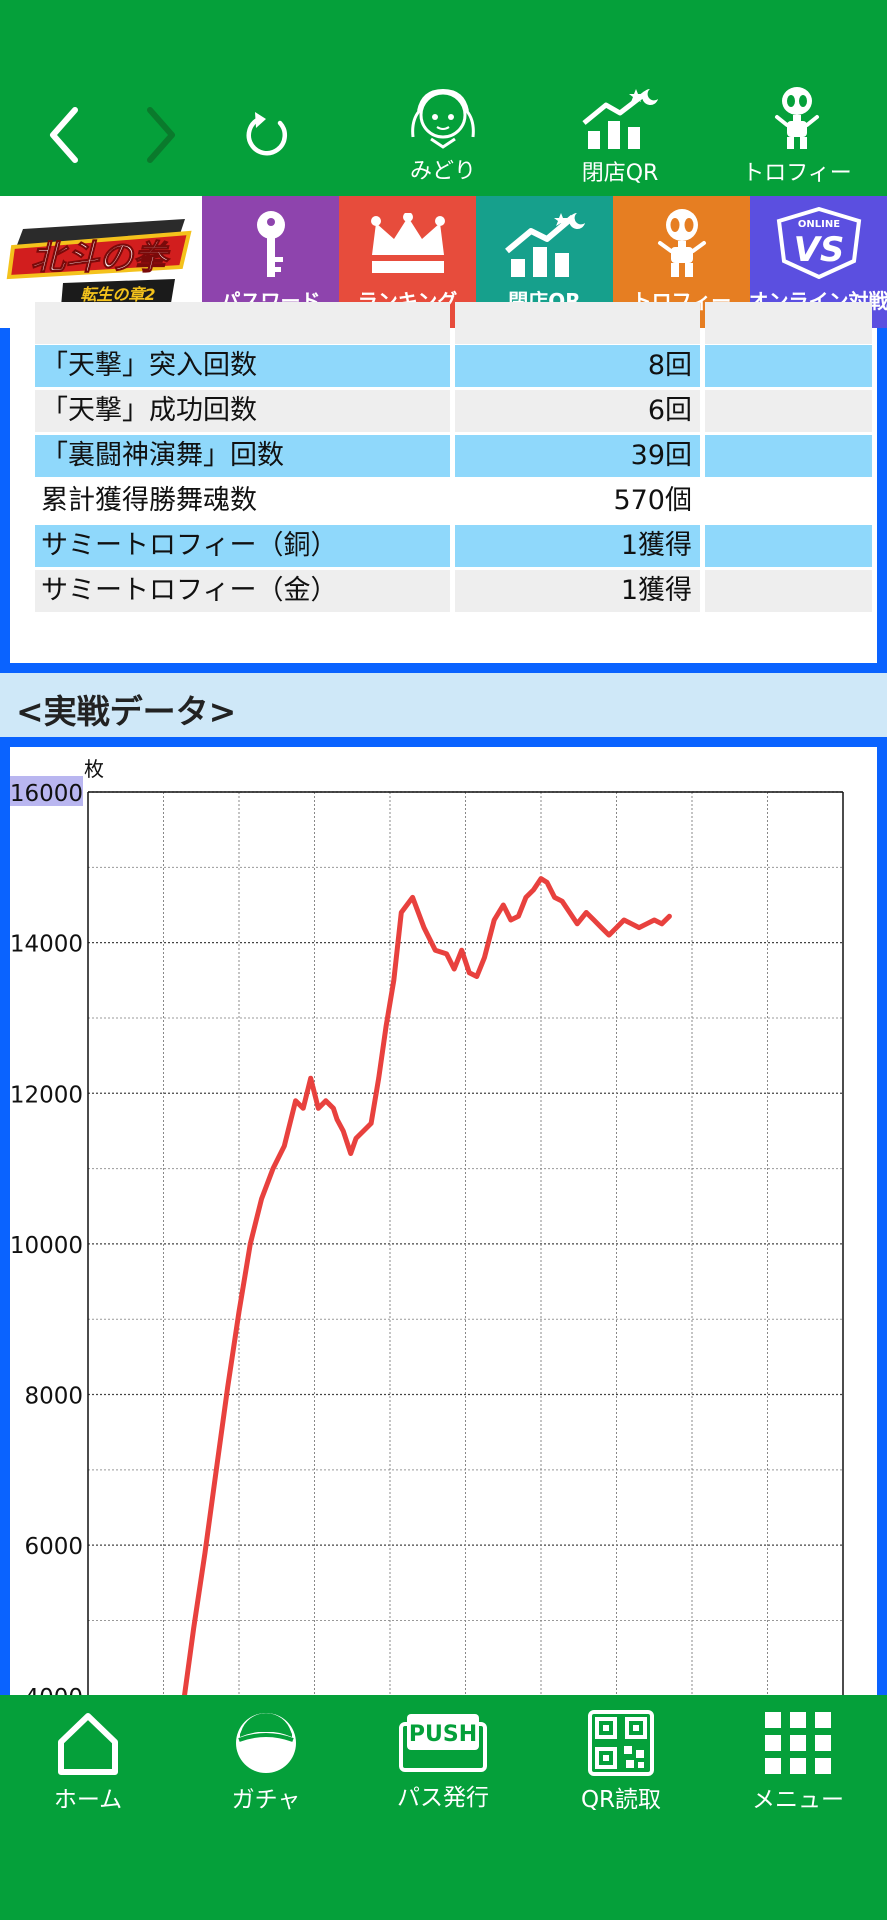 Image resolution: width=887 pixels, height=1920 pixels. What do you see at coordinates (149, 500) in the screenshot?
I see `table-cell-label: 累計獲得勝舞魂数` at bounding box center [149, 500].